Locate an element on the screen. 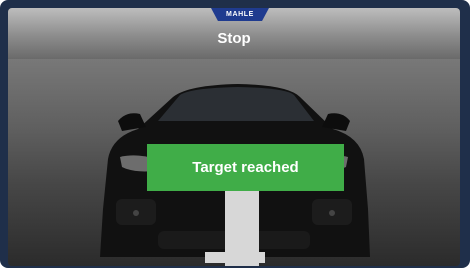 Image resolution: width=474 pixels, height=271 pixels. brand-name: MAHLE is located at coordinates (240, 14).